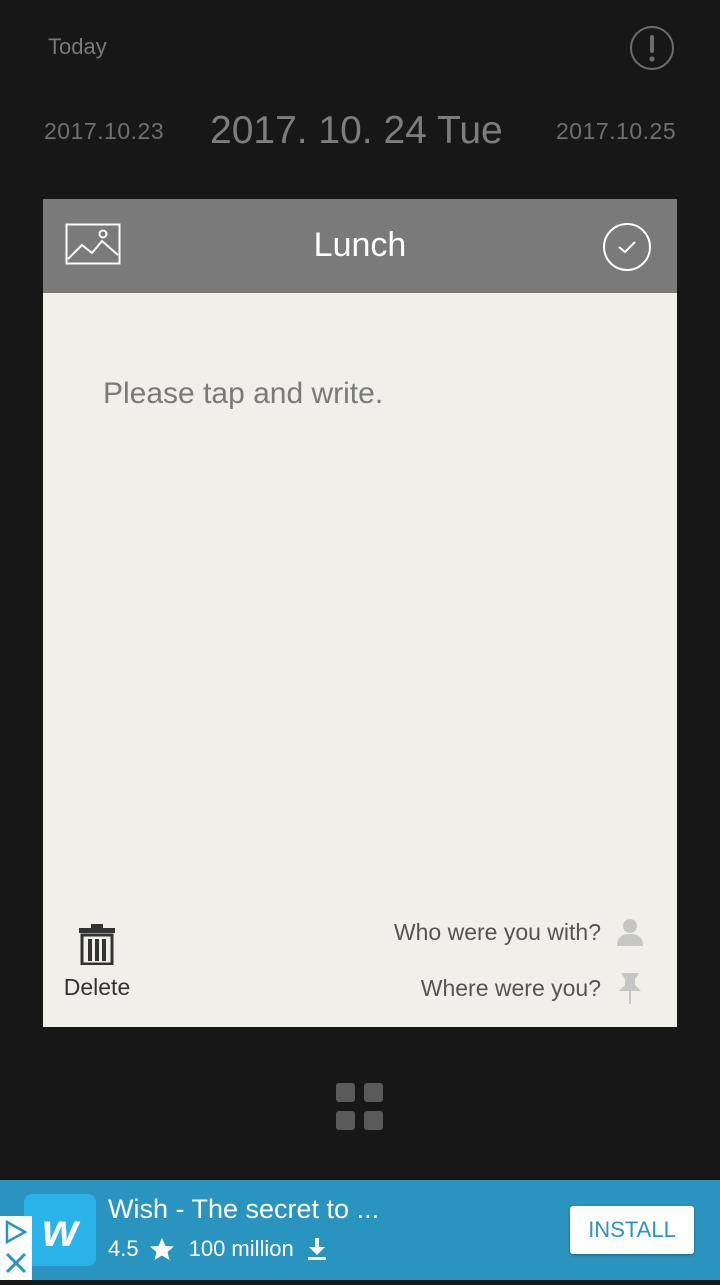 The width and height of the screenshot is (720, 1285). Describe the element at coordinates (630, 932) in the screenshot. I see `person-icon` at that location.